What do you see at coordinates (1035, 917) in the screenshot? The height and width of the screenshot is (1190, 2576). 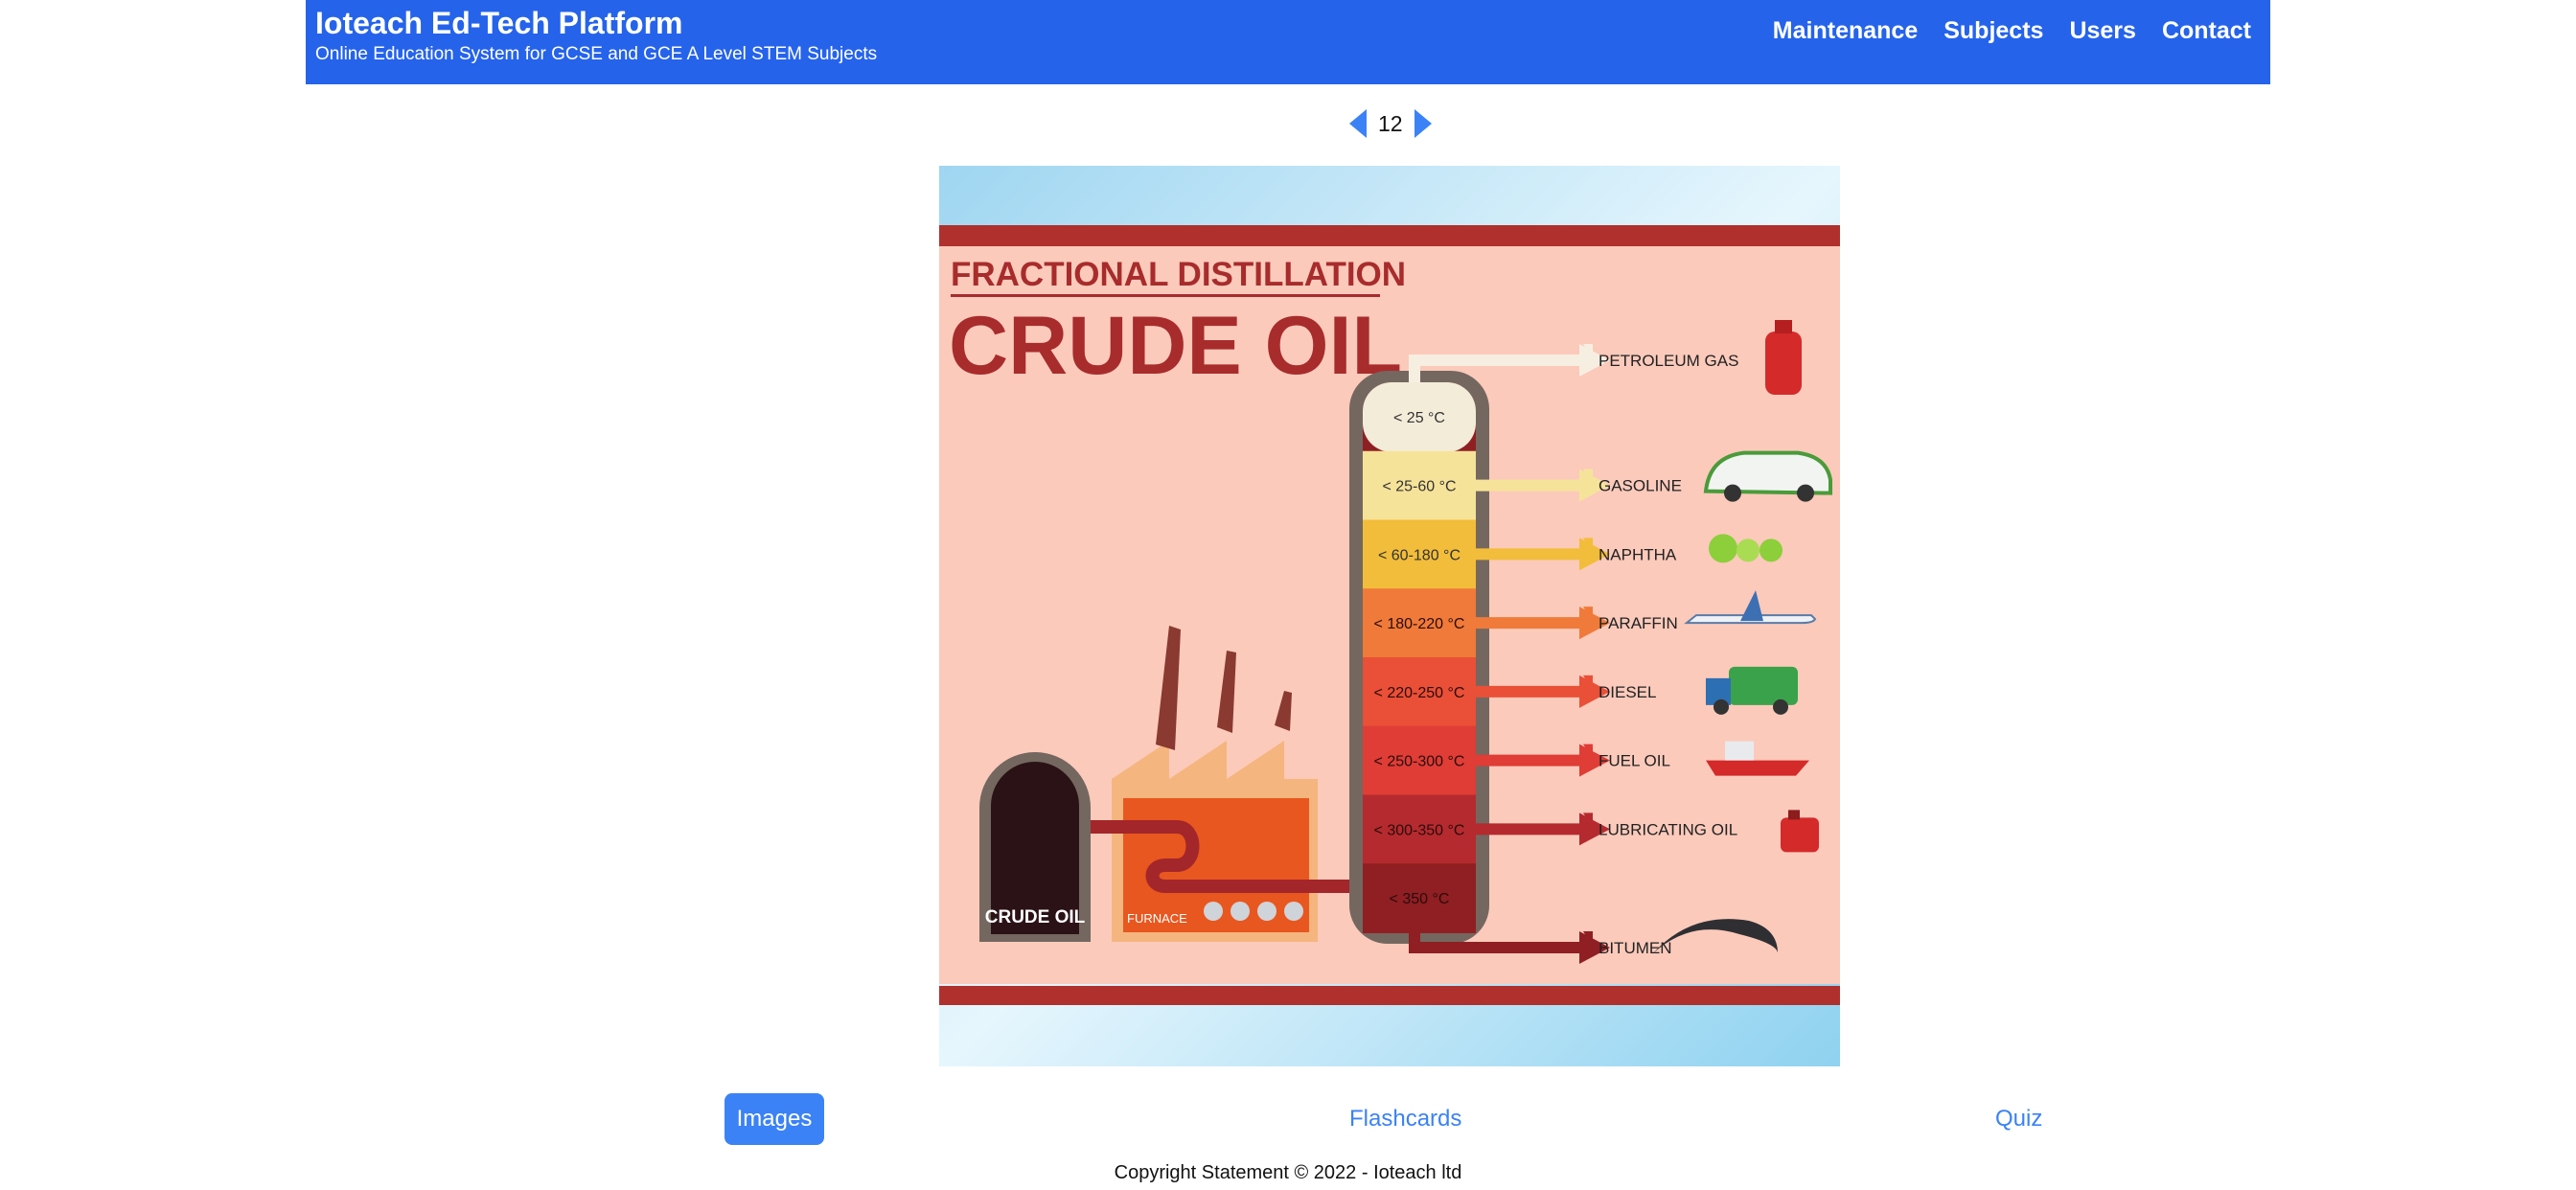 I see `tank-label: CRUDE OIL` at bounding box center [1035, 917].